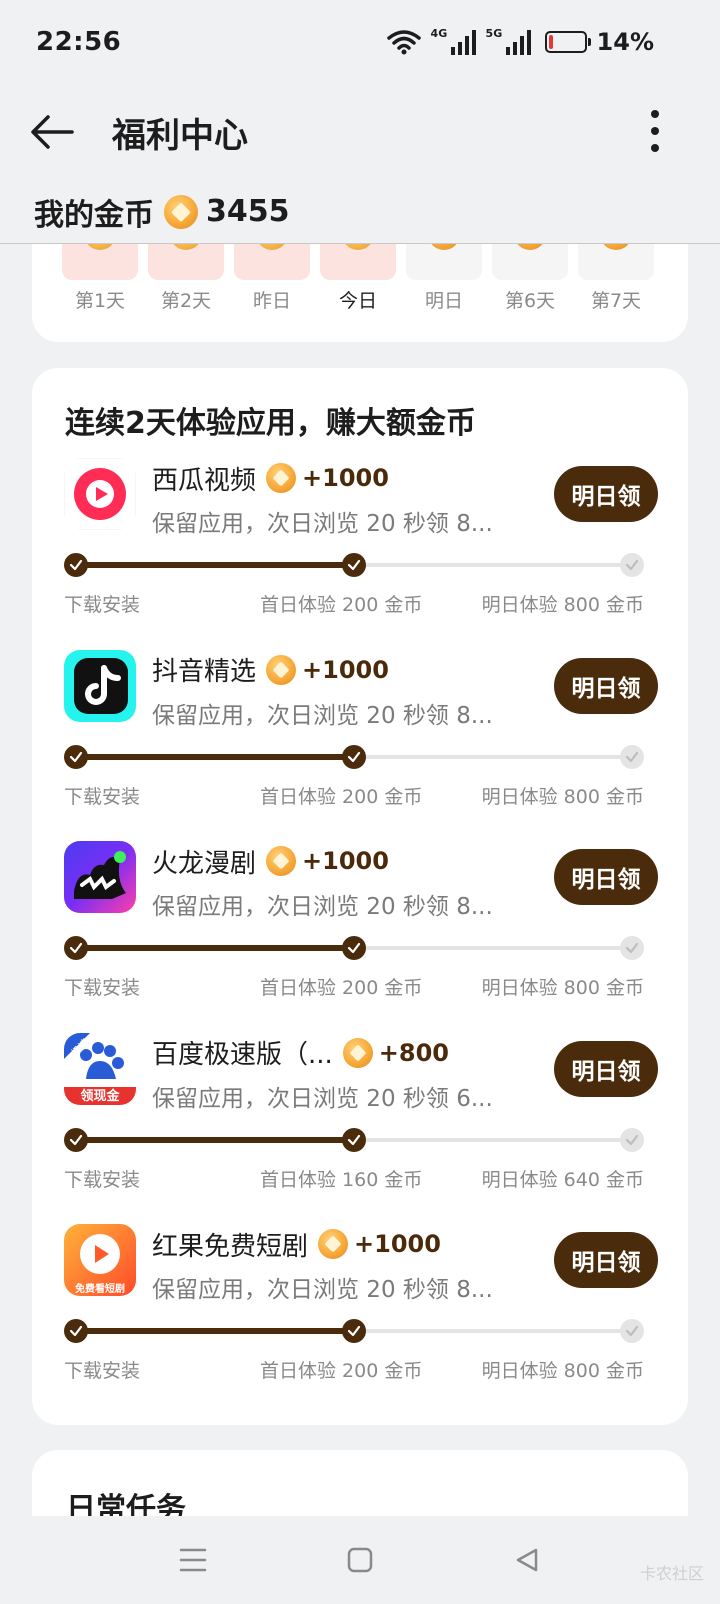 Image resolution: width=720 pixels, height=1604 pixels. I want to click on home-button, so click(360, 1560).